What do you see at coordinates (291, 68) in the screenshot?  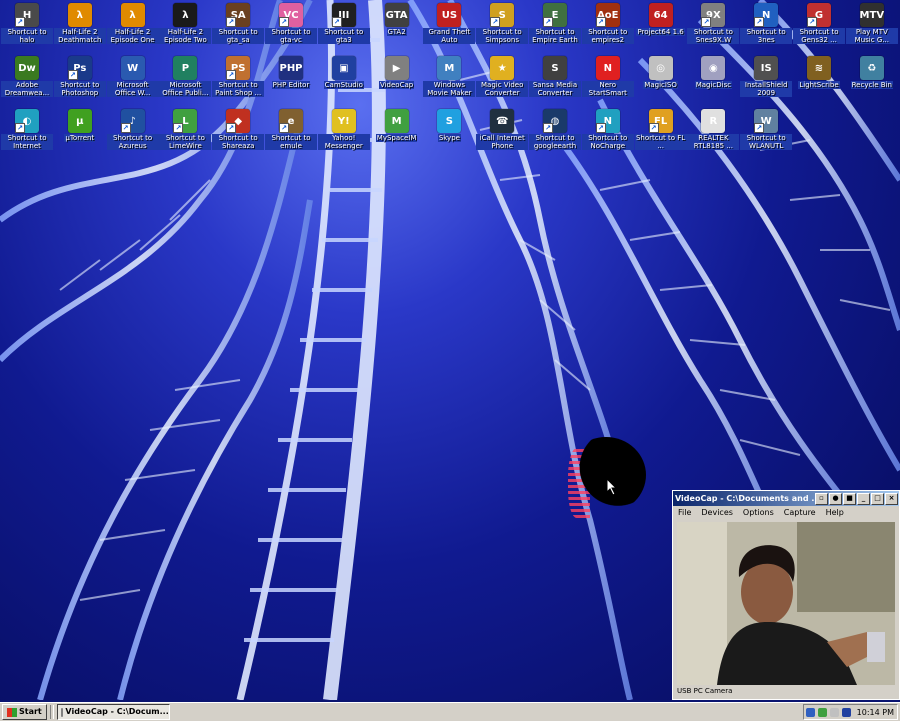 I see `php-icon: PHP` at bounding box center [291, 68].